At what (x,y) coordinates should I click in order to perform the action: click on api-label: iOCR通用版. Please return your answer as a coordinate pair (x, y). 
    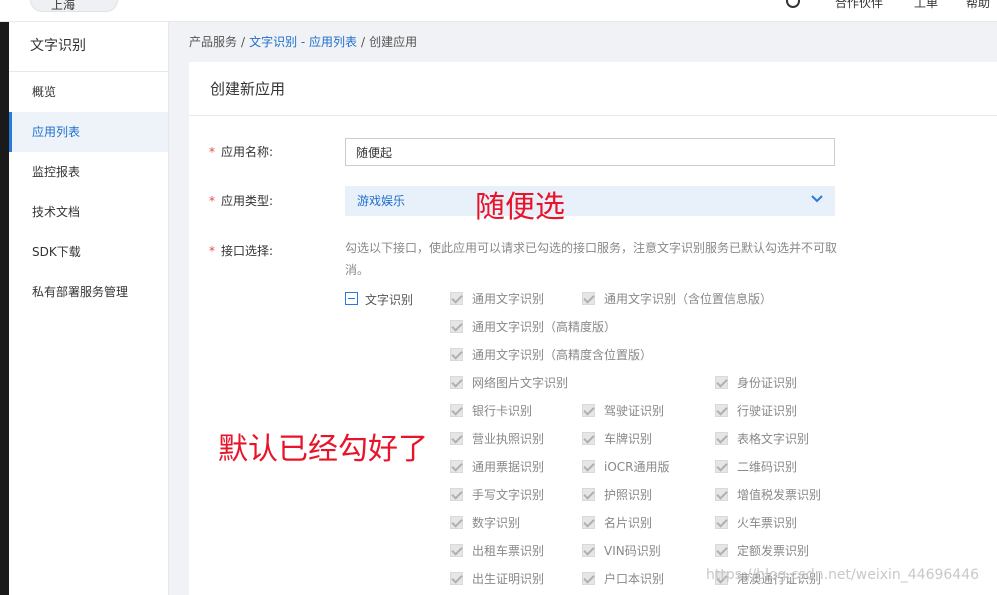
    Looking at the image, I should click on (637, 467).